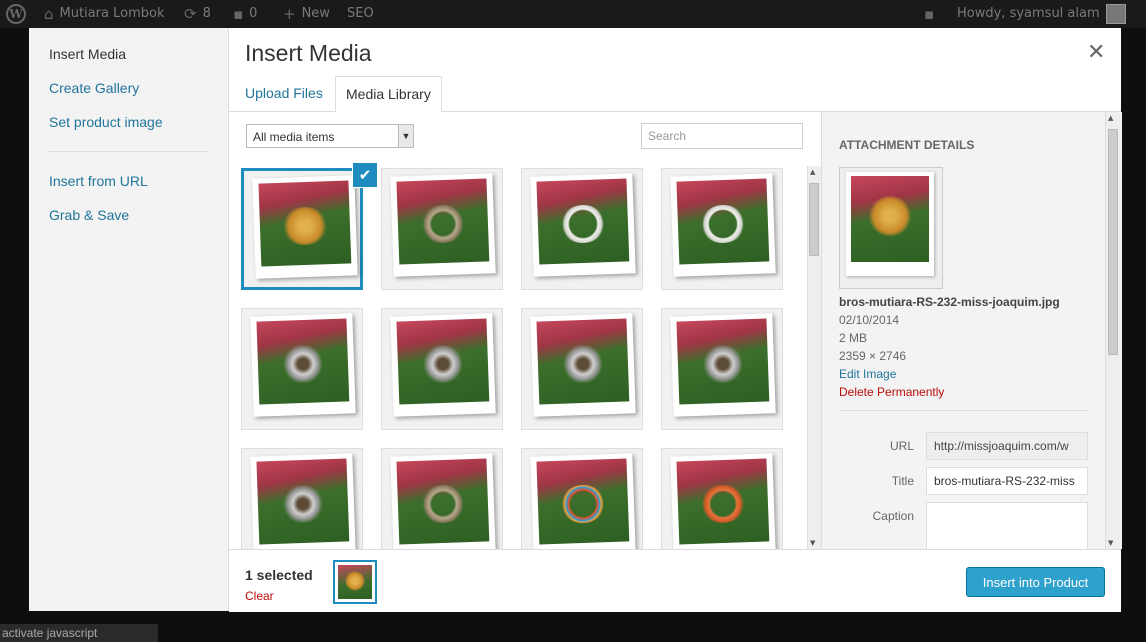  Describe the element at coordinates (284, 93) in the screenshot. I see `tab-upload-files: Upload Files` at that location.